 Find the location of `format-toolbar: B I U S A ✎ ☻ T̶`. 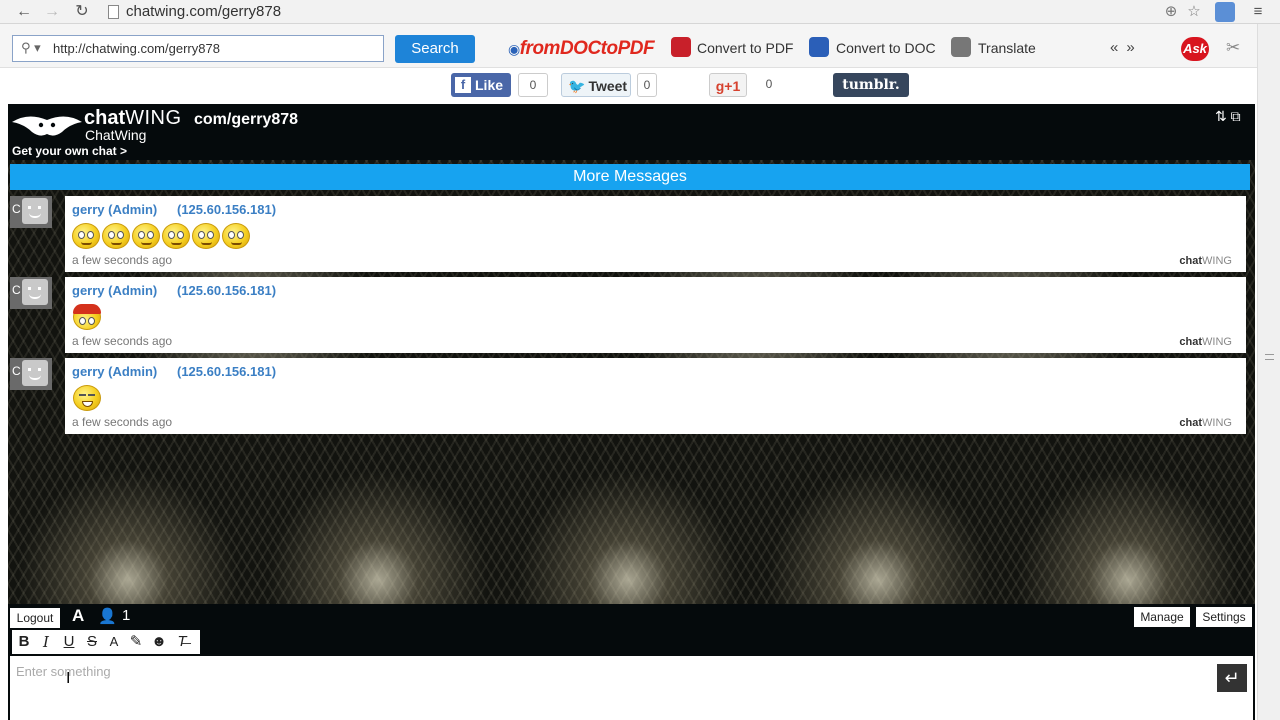

format-toolbar: B I U S A ✎ ☻ T̶ is located at coordinates (106, 642).